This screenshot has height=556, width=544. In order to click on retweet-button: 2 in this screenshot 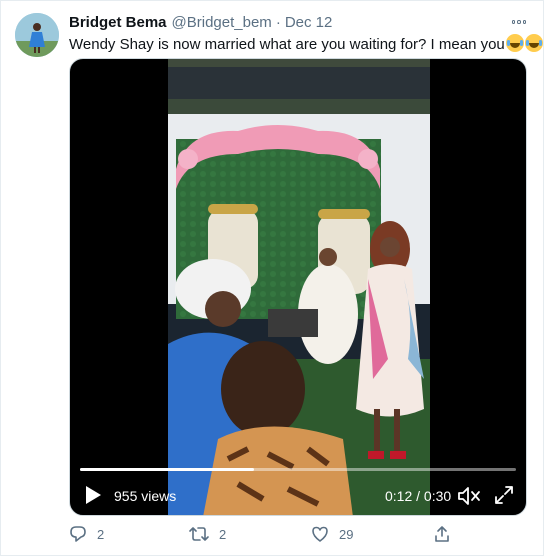, I will do `click(207, 534)`.